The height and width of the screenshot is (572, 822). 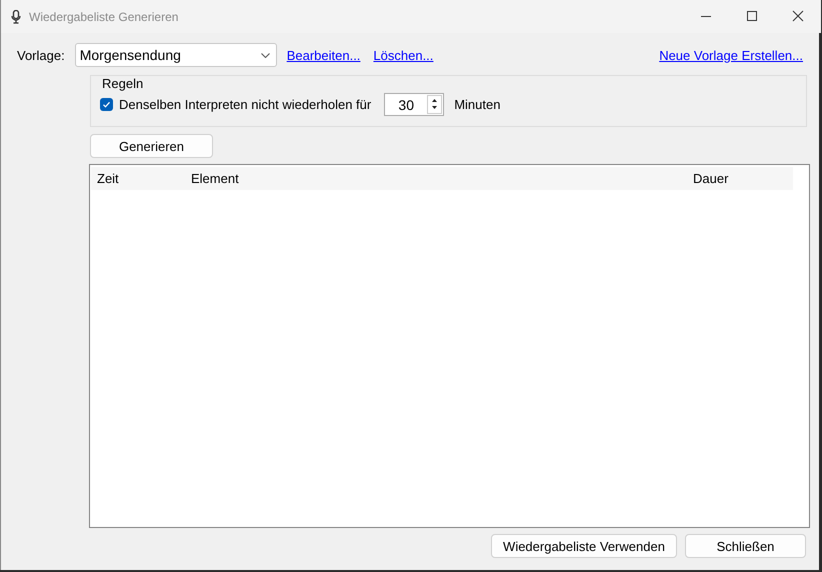 What do you see at coordinates (584, 546) in the screenshot?
I see `use-playlist-button: Wiedergabeliste Verwenden` at bounding box center [584, 546].